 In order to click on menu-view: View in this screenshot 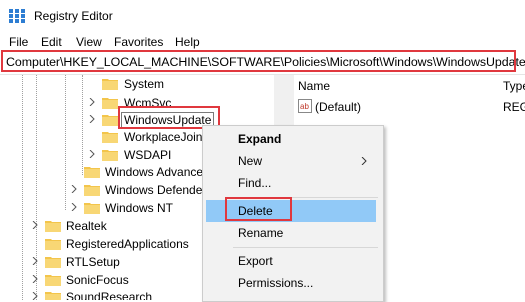, I will do `click(89, 42)`.